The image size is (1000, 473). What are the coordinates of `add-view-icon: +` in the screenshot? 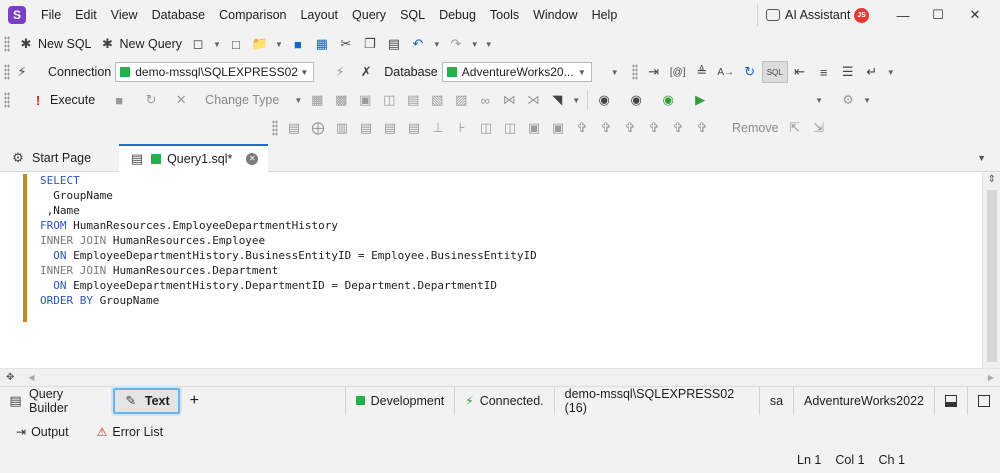 It's located at (194, 401).